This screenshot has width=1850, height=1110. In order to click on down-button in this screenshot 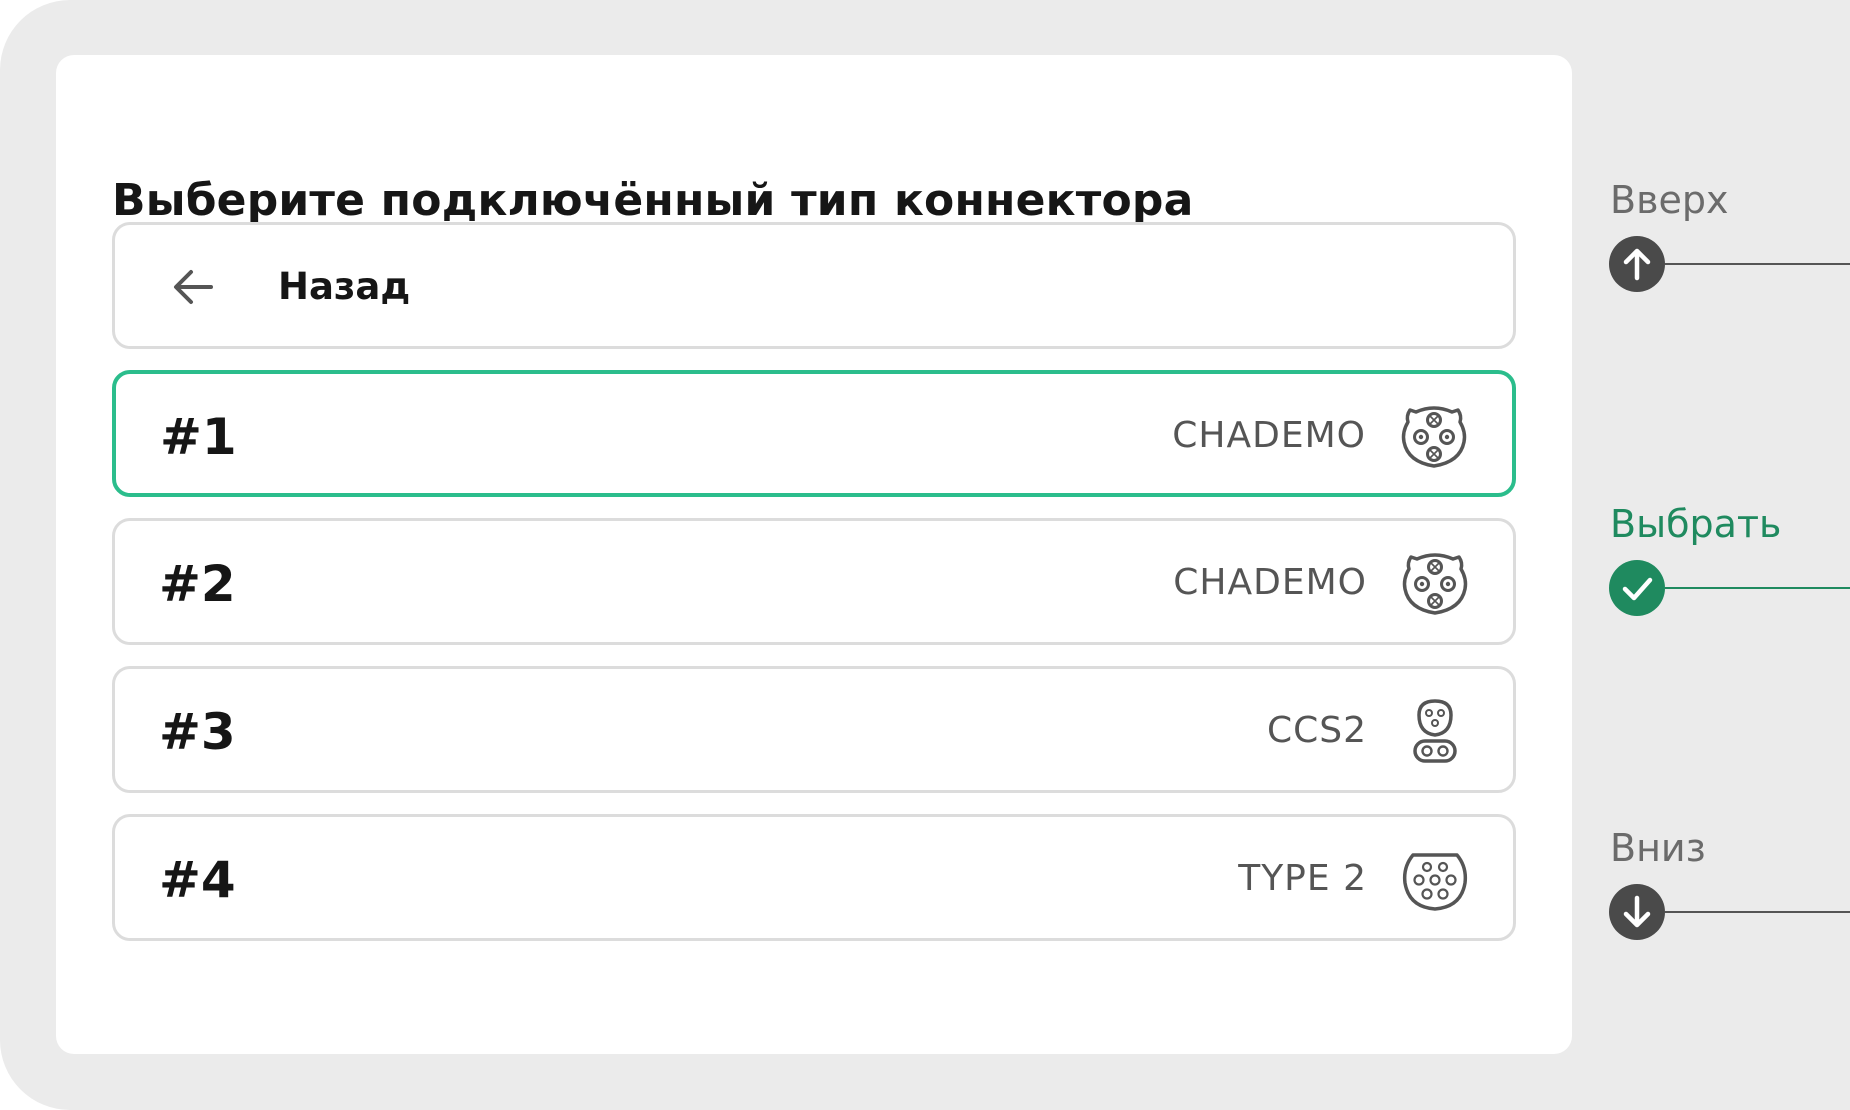, I will do `click(1637, 912)`.